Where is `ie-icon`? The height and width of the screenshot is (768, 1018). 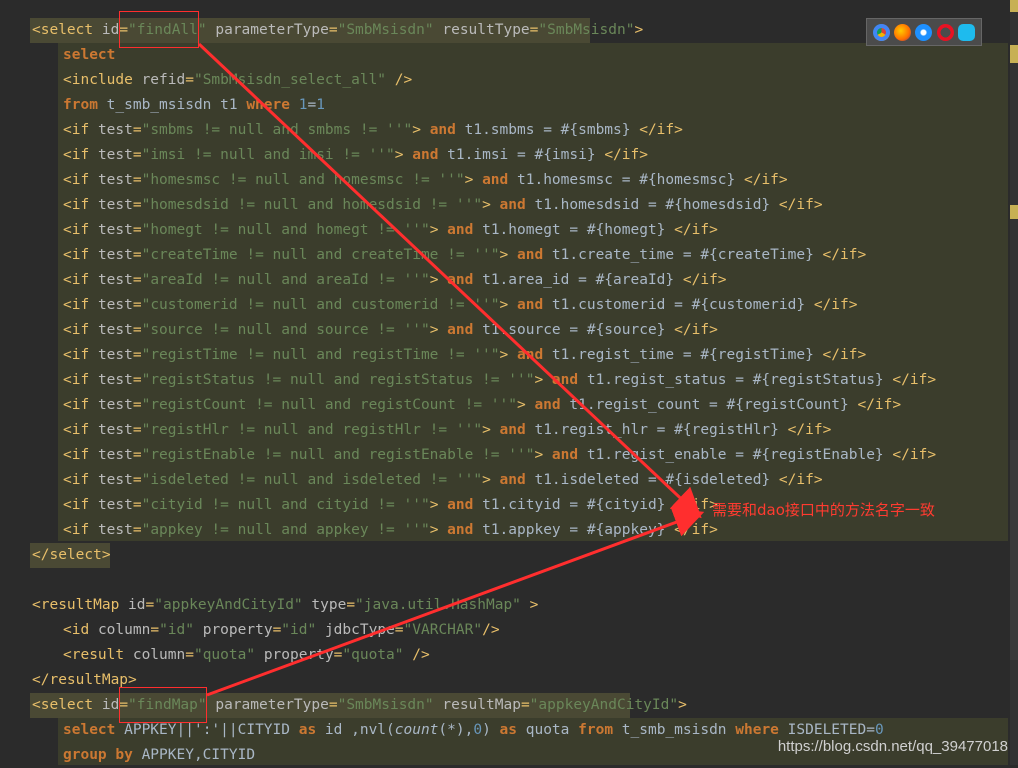
ie-icon is located at coordinates (966, 32).